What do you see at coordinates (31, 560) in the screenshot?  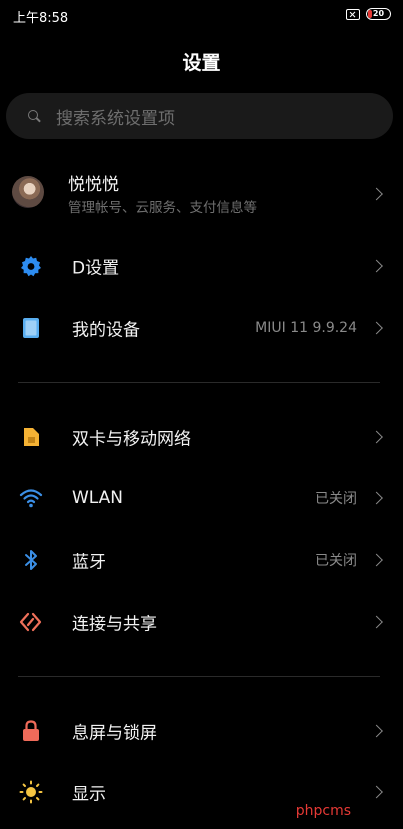 I see `bluetooth-icon` at bounding box center [31, 560].